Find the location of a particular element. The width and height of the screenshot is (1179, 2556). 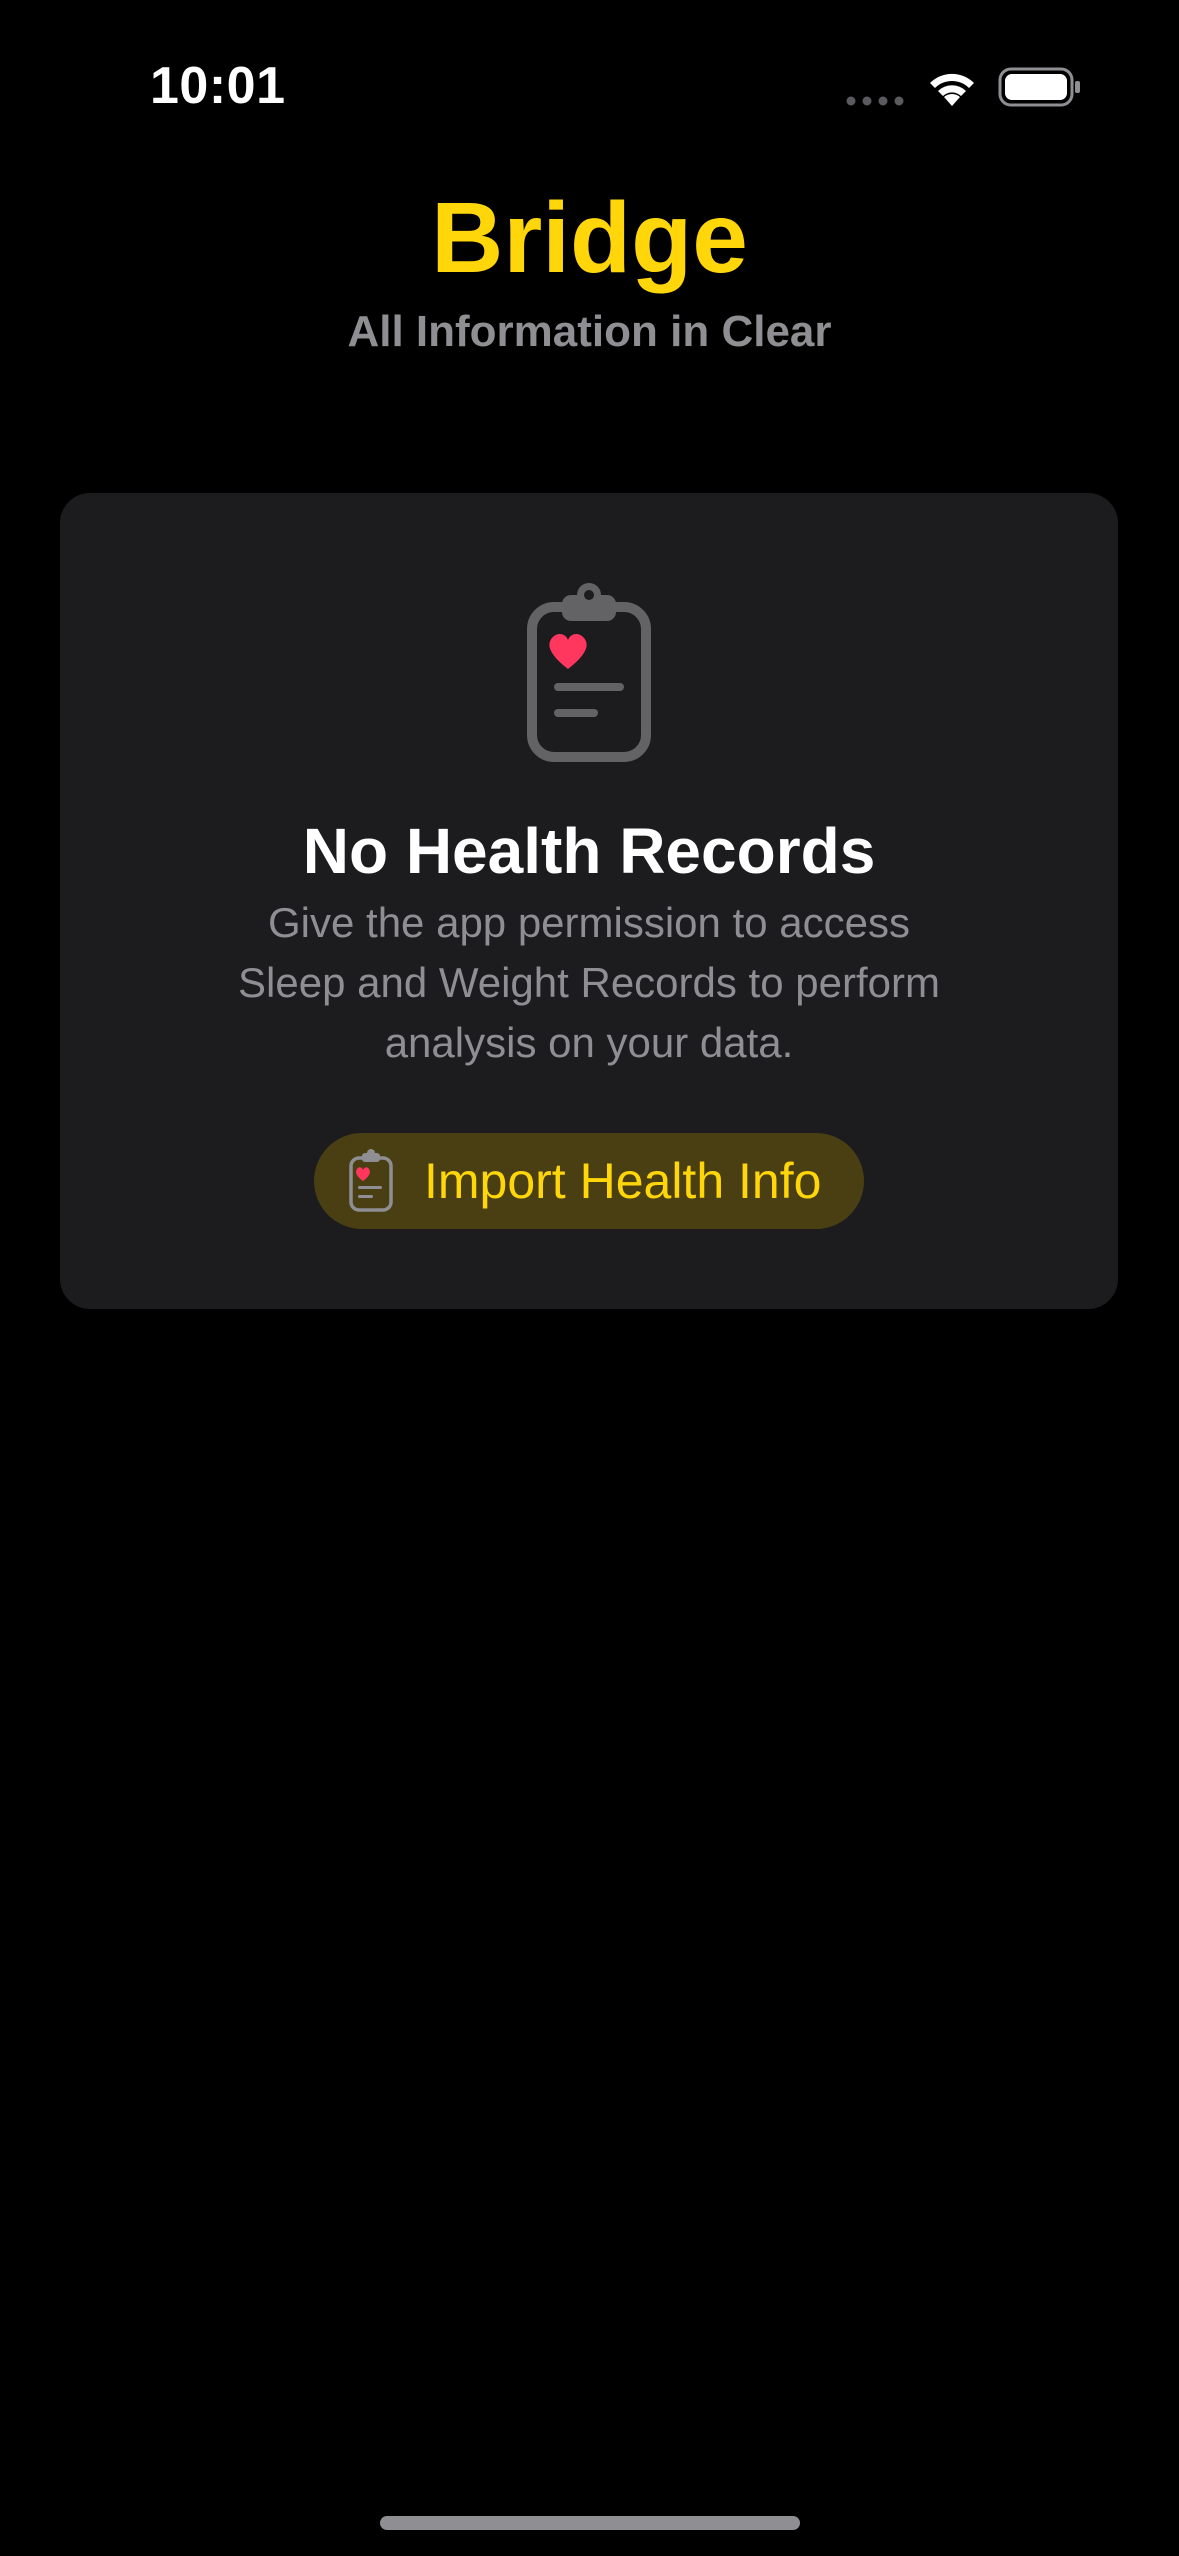

import-health-info-button: Import Health Info is located at coordinates (589, 1181).